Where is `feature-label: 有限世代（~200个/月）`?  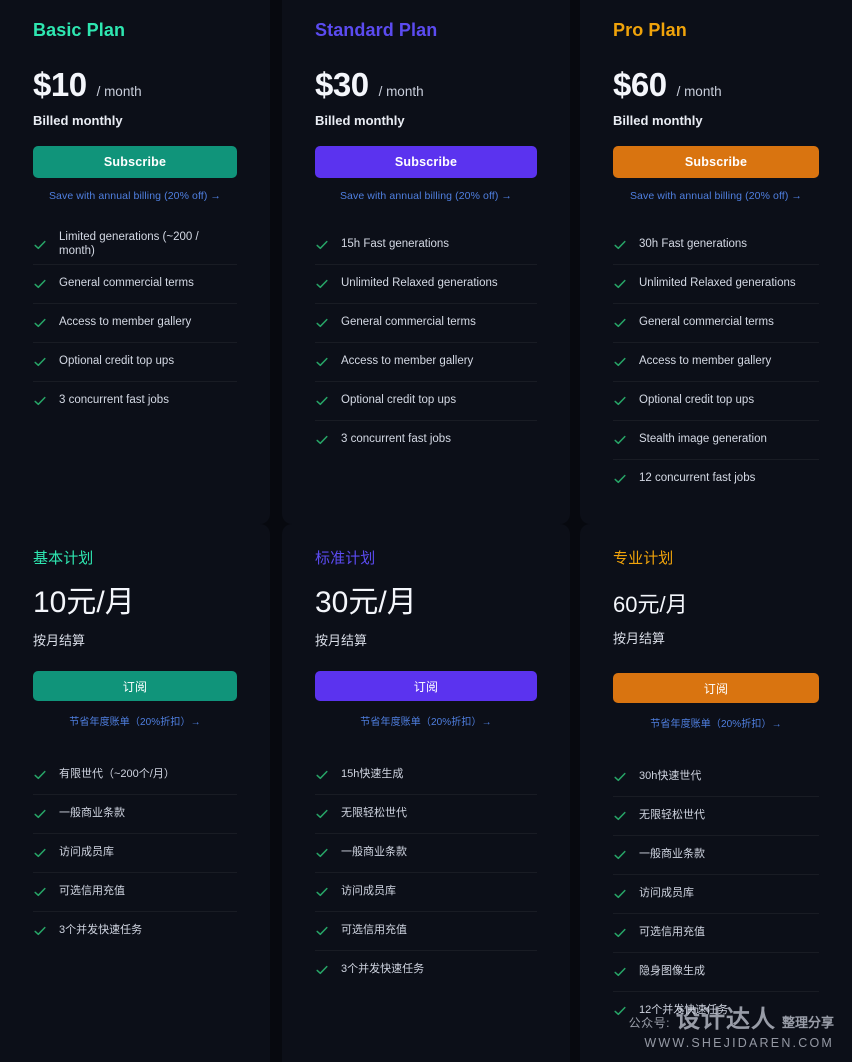 feature-label: 有限世代（~200个/月） is located at coordinates (117, 774).